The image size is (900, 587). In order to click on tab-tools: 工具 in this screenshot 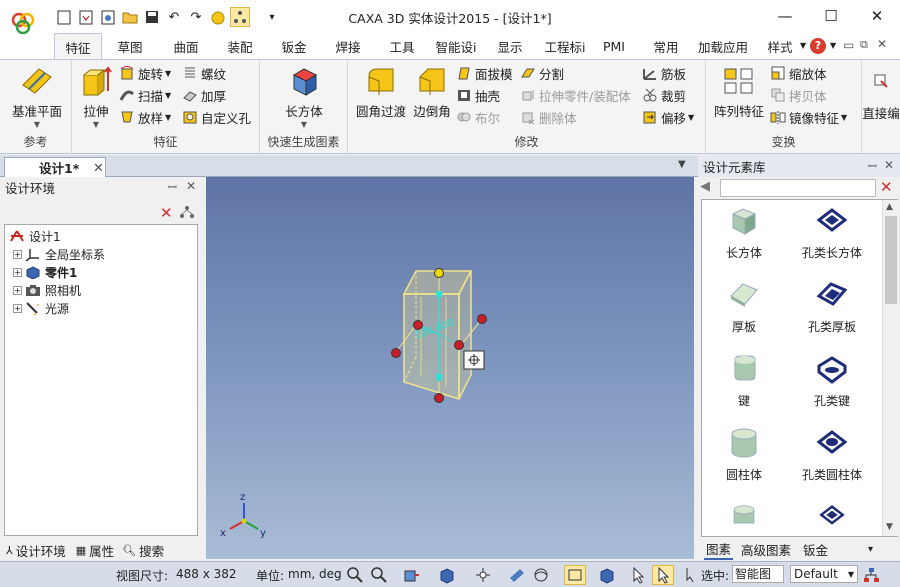, I will do `click(402, 46)`.